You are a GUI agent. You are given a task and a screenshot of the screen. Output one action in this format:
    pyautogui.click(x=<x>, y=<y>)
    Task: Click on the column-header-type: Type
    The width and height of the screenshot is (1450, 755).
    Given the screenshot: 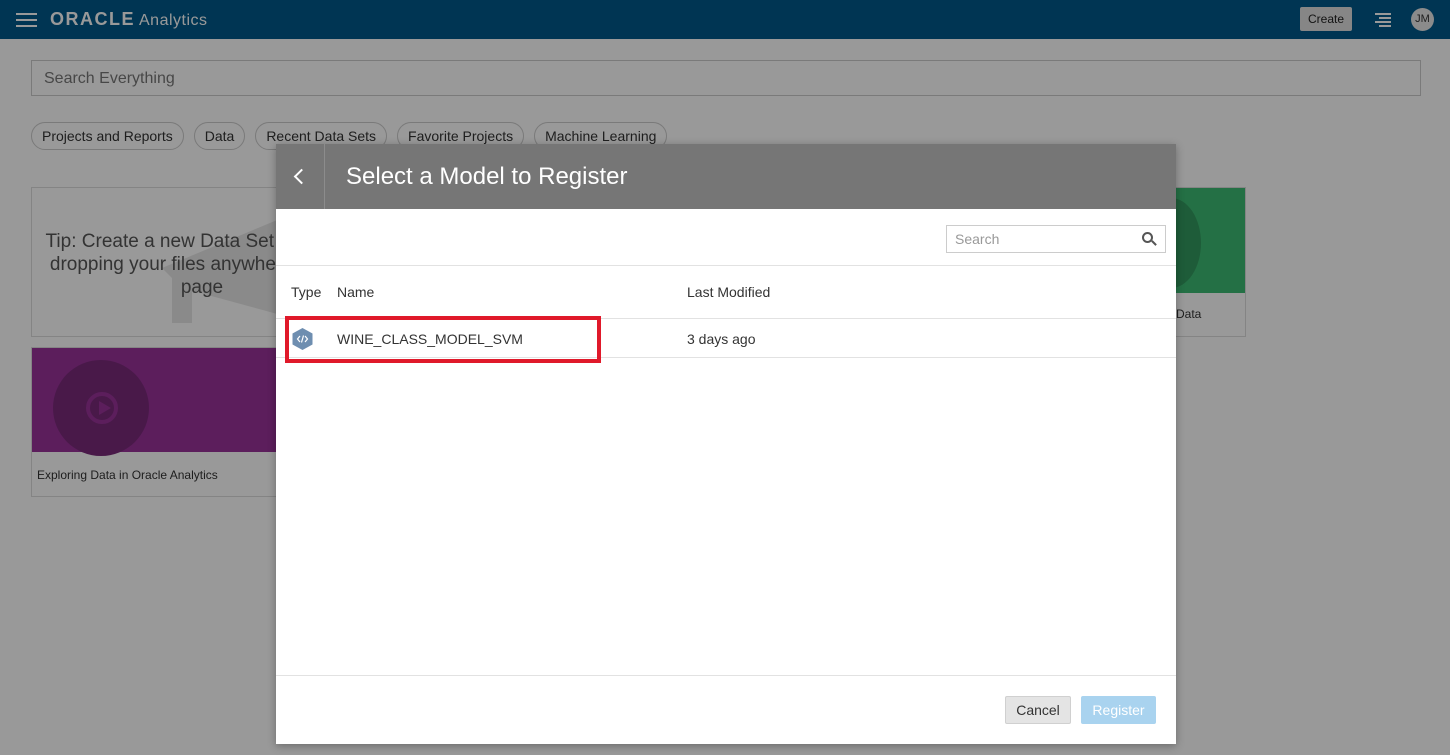 What is the action you would take?
    pyautogui.click(x=306, y=292)
    